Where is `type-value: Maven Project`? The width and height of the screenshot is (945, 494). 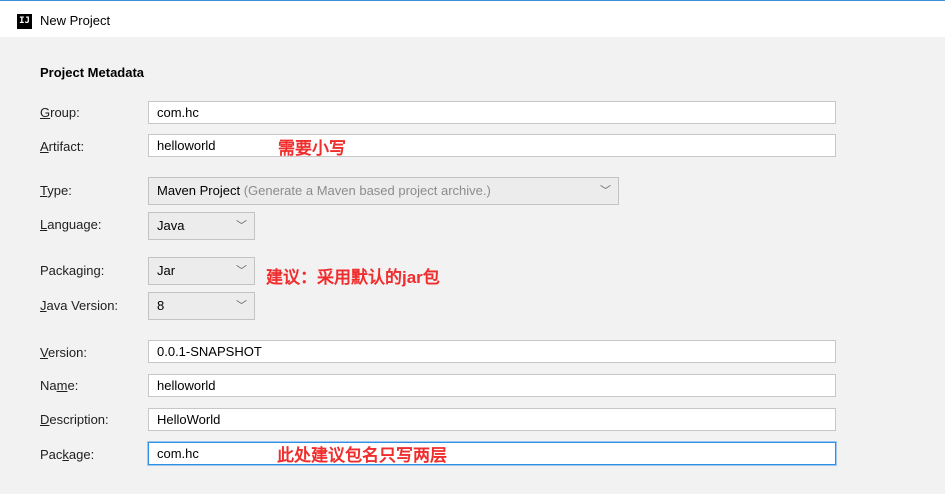 type-value: Maven Project is located at coordinates (199, 190).